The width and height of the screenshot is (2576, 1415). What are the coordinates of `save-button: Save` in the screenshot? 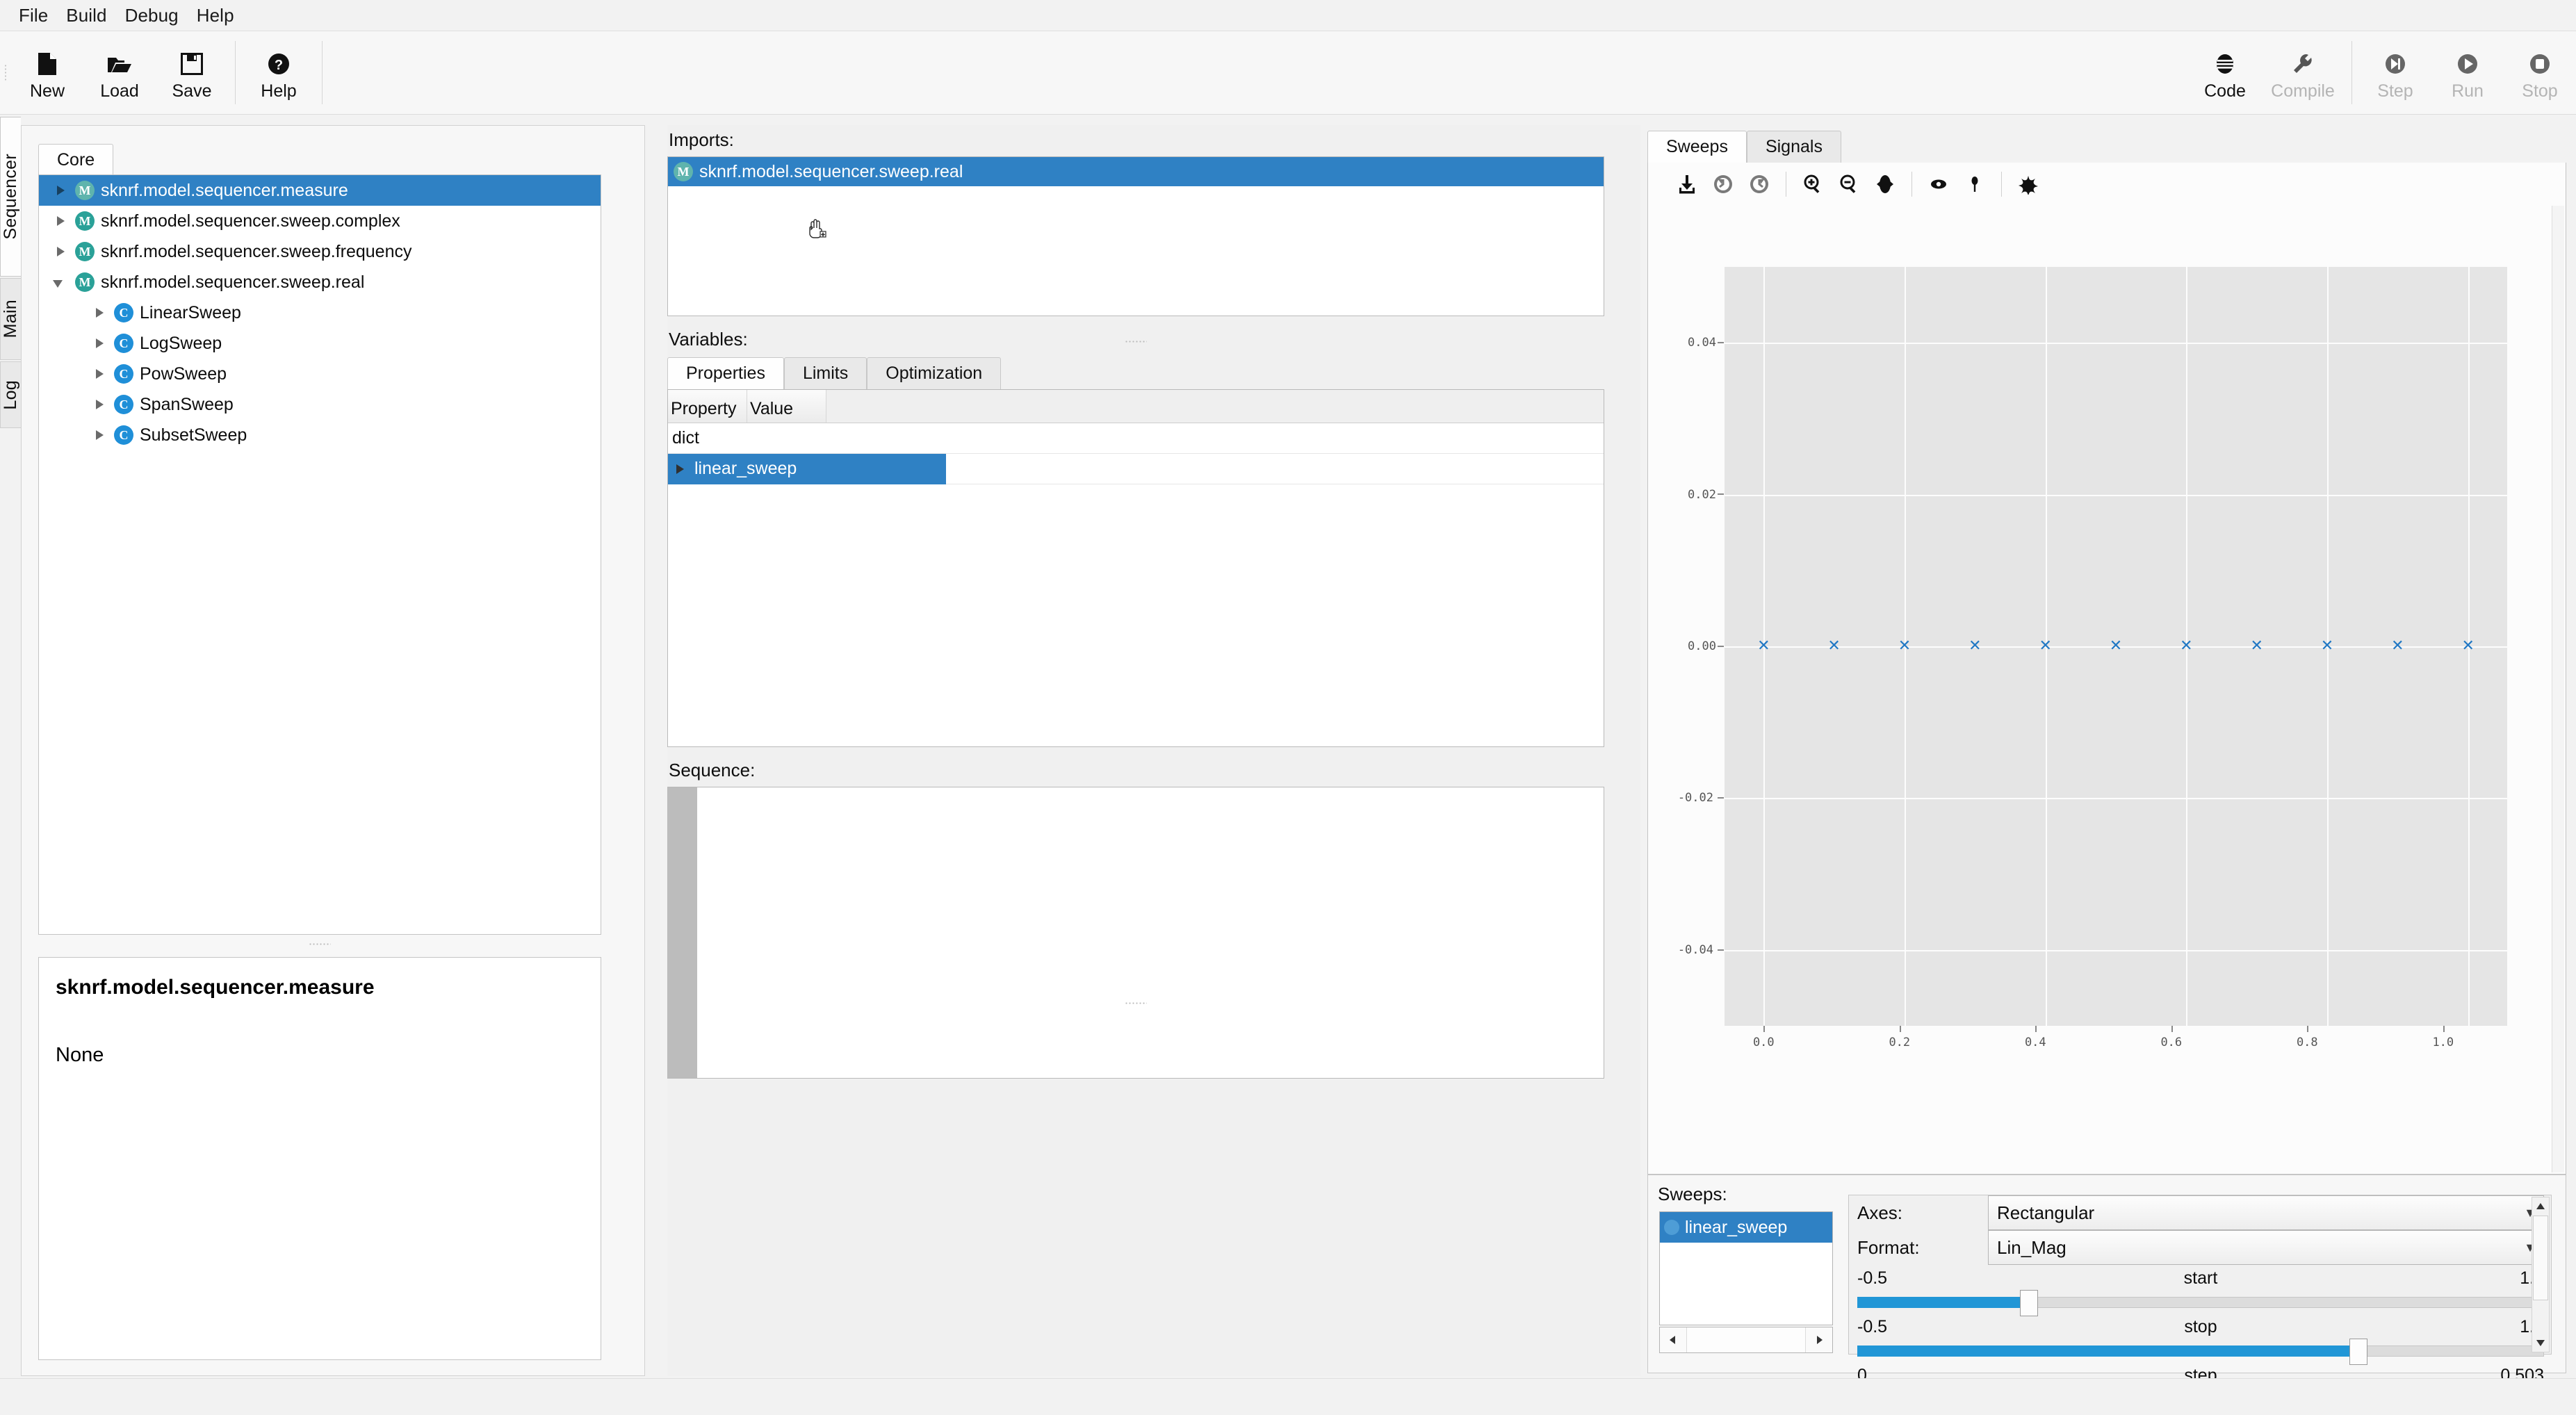 It's located at (192, 72).